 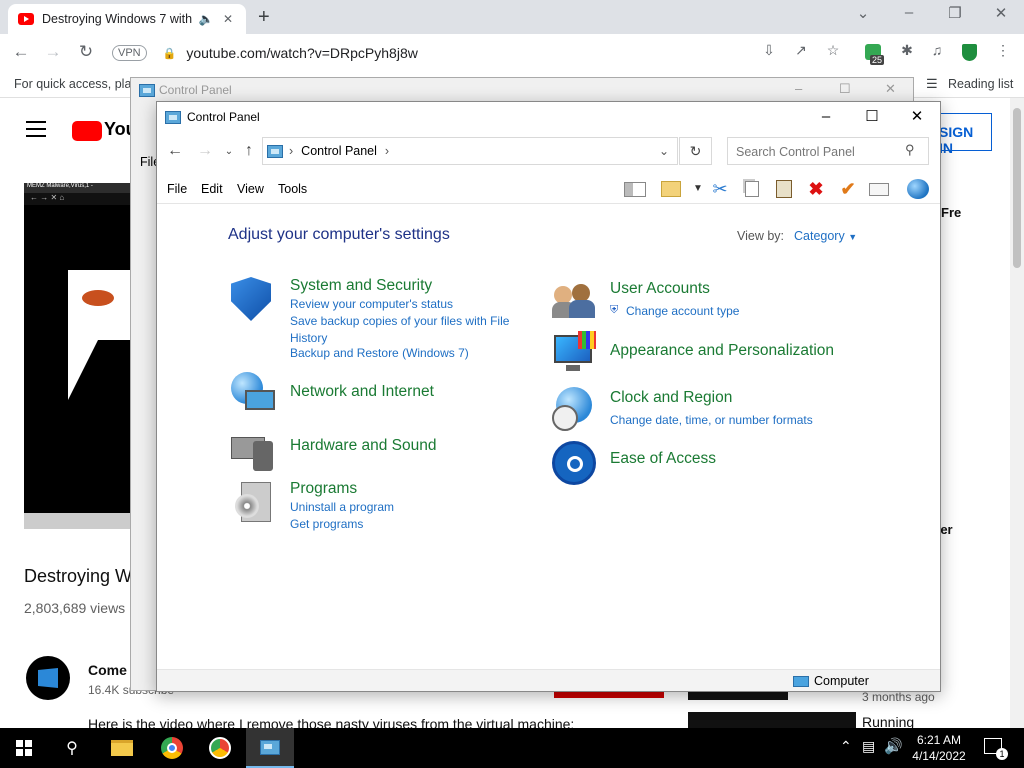 What do you see at coordinates (326, 524) in the screenshot?
I see `link-get-programs: Get programs` at bounding box center [326, 524].